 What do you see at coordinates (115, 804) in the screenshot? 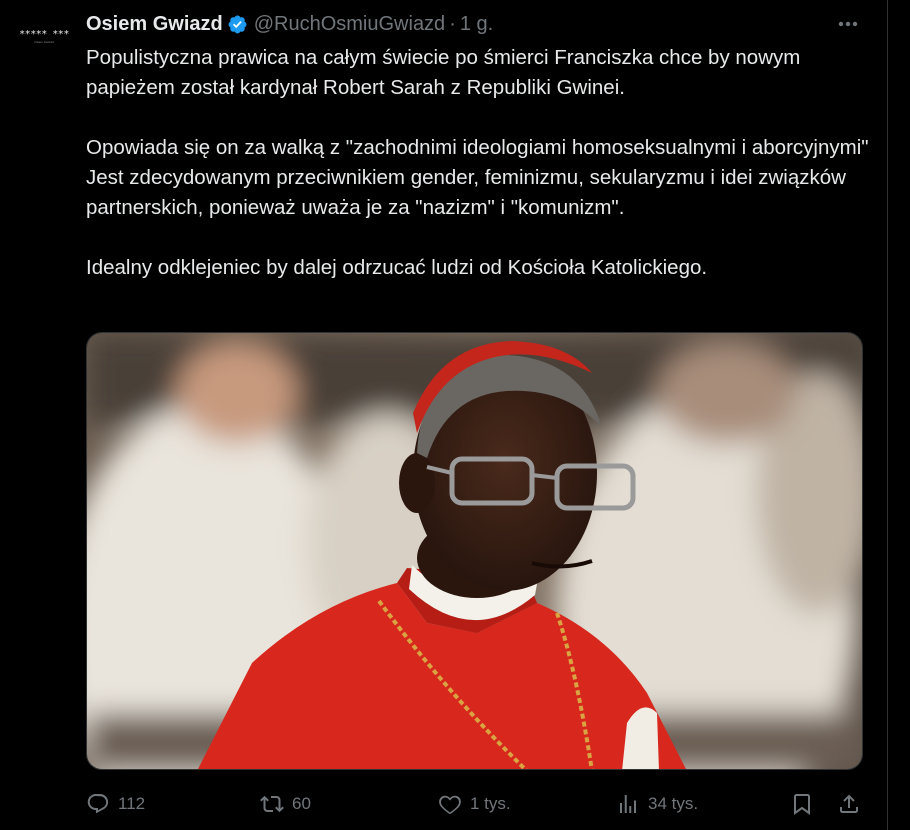
I see `reply-button: 112` at bounding box center [115, 804].